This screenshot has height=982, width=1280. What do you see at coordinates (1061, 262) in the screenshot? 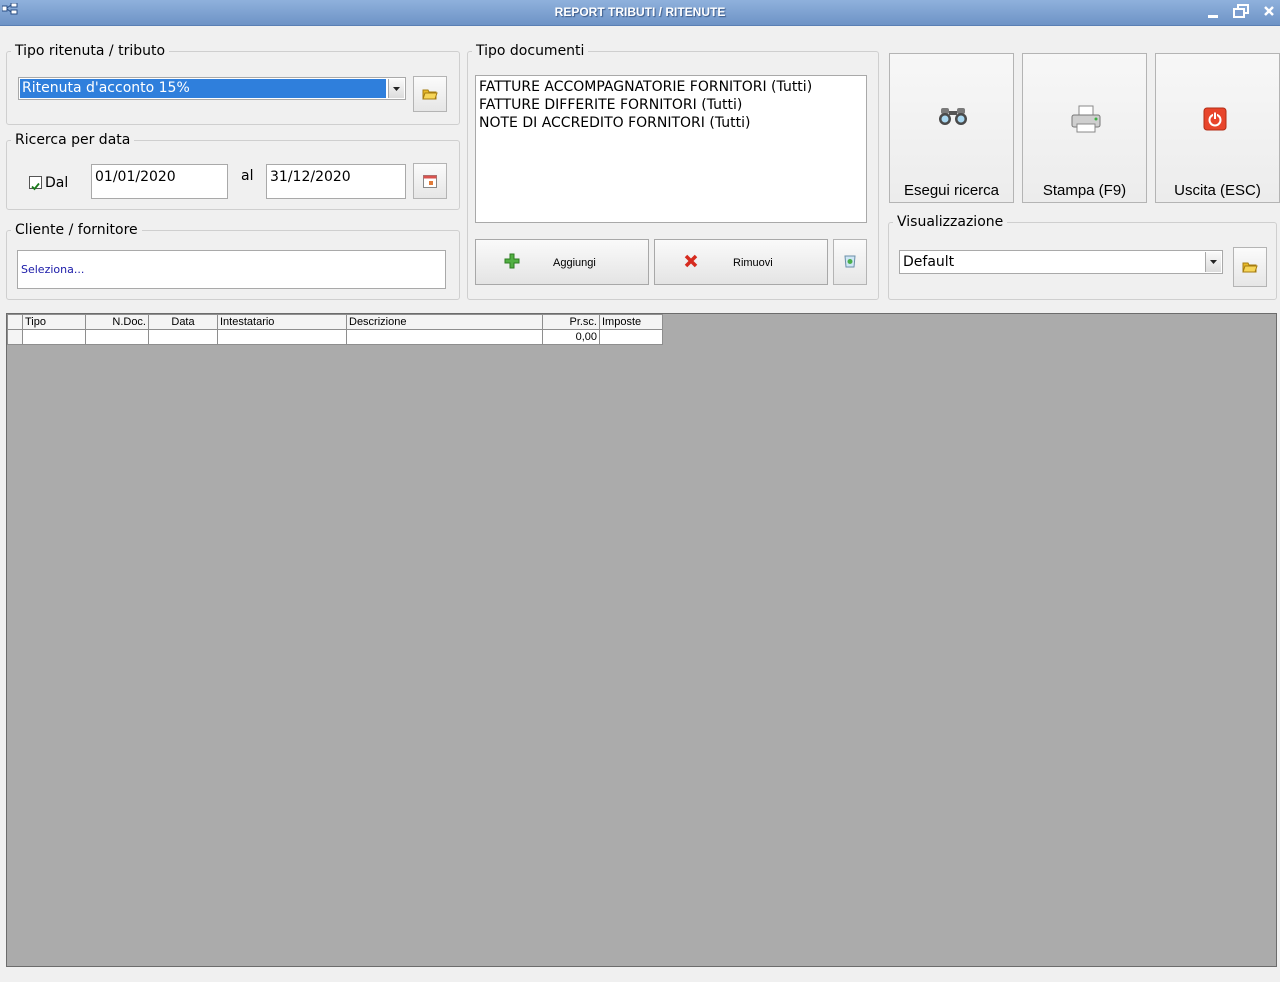
I see `visualizzazione-select: Default` at bounding box center [1061, 262].